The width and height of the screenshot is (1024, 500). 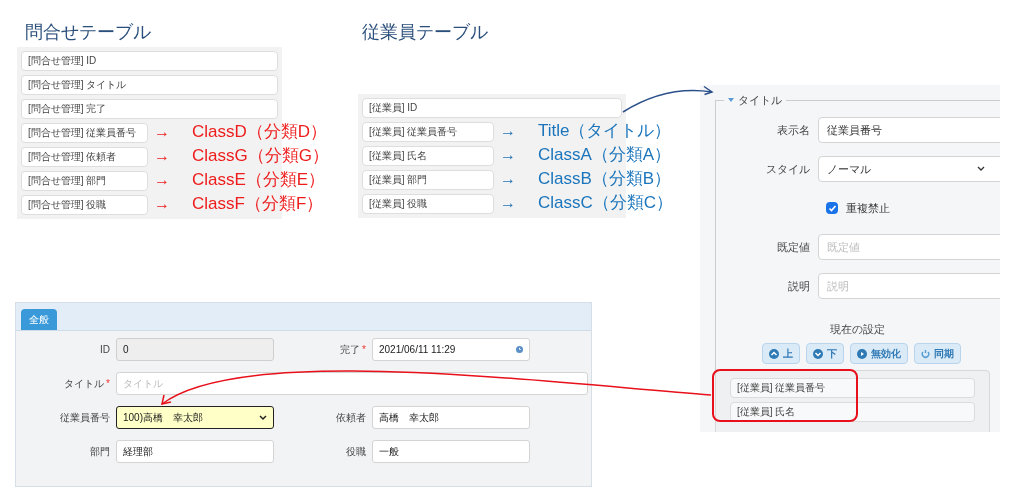 I want to click on field-label: 表示名, so click(x=793, y=130).